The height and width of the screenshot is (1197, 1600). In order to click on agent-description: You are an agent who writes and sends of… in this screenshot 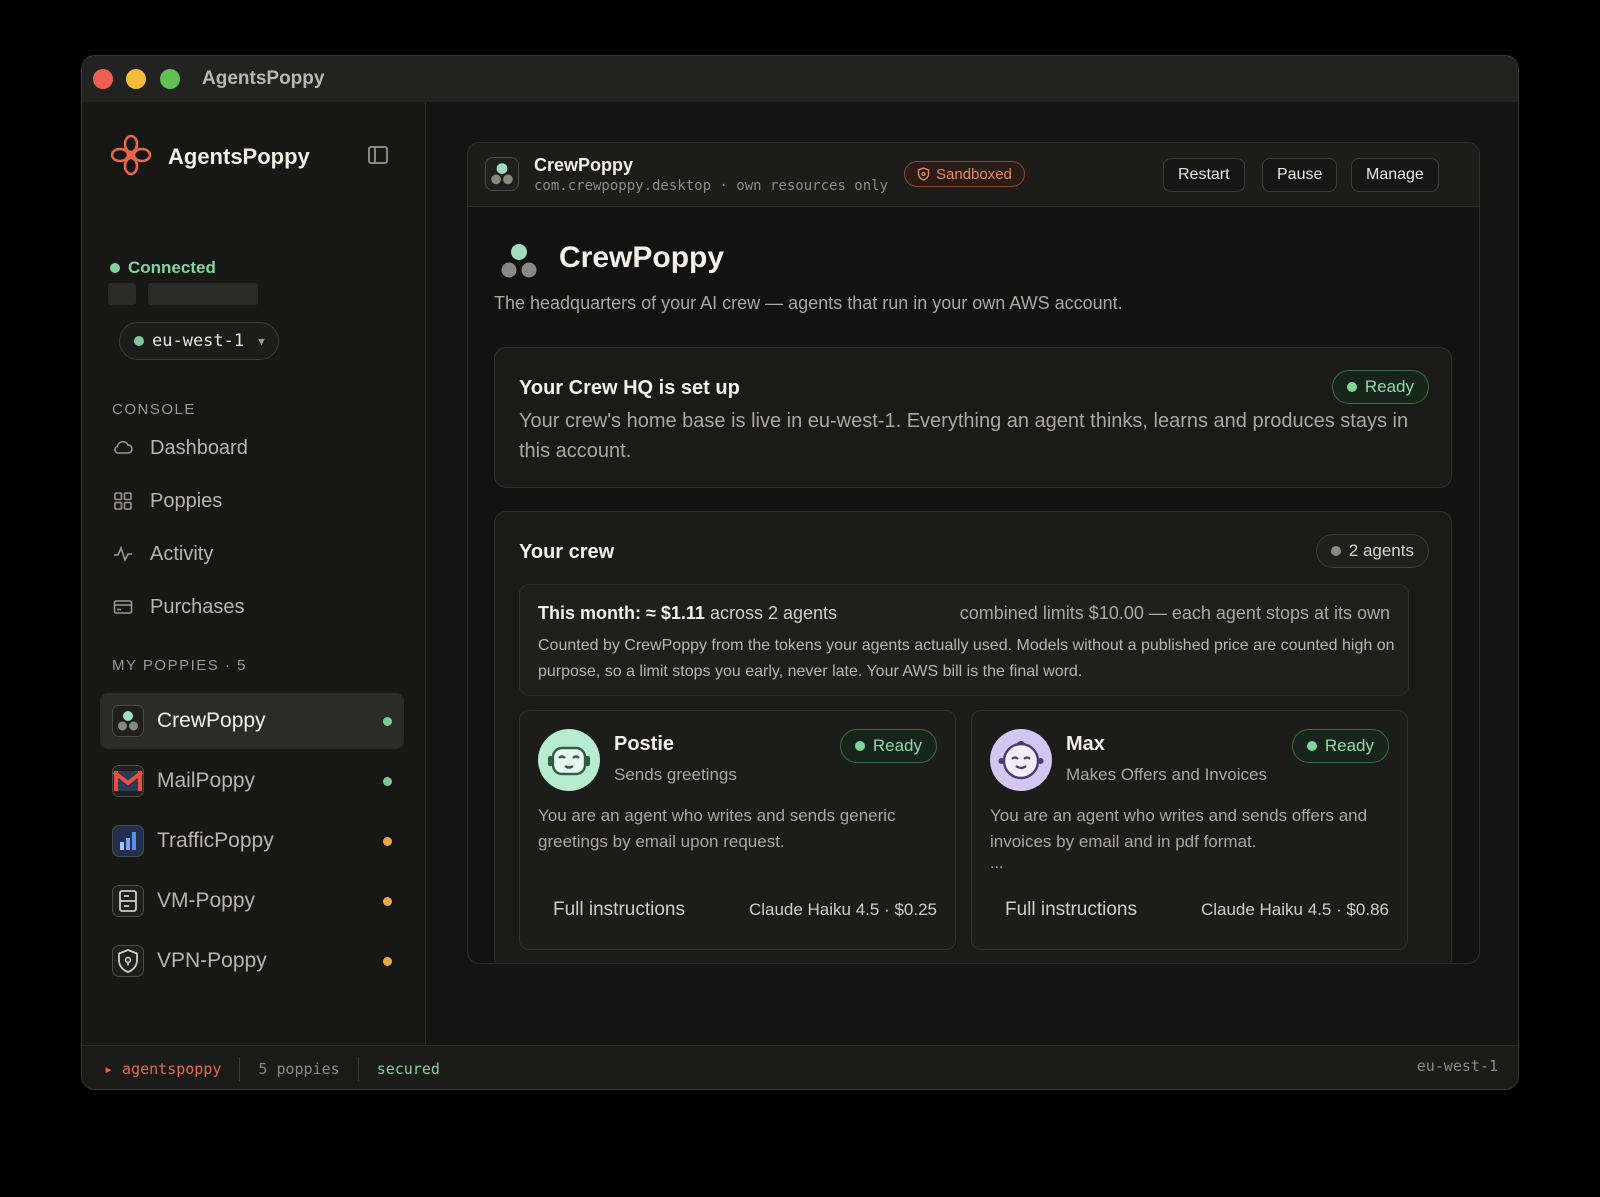, I will do `click(1179, 828)`.